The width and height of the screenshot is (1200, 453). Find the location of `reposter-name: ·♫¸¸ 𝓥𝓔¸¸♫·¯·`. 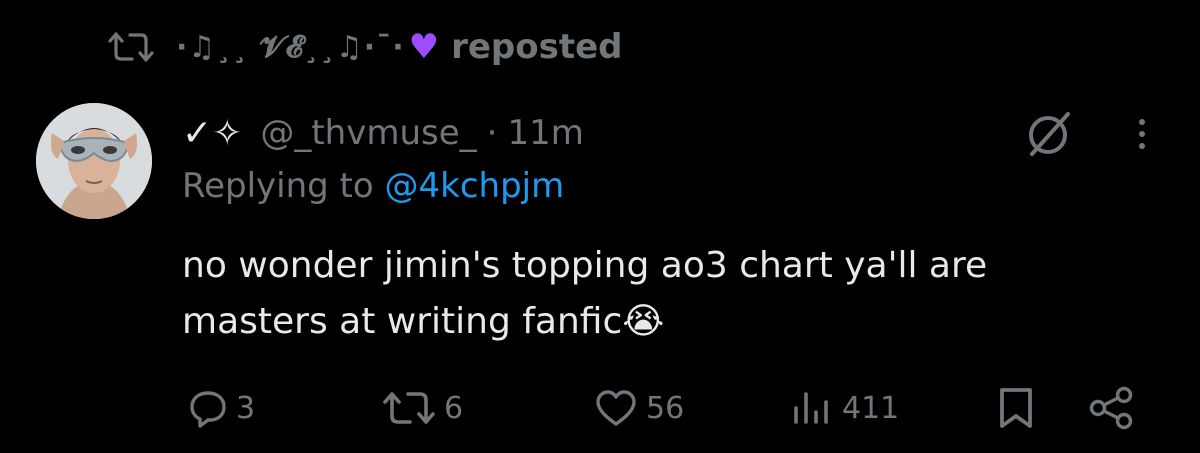

reposter-name: ·♫¸¸ 𝓥𝓔¸¸♫·¯· is located at coordinates (290, 47).